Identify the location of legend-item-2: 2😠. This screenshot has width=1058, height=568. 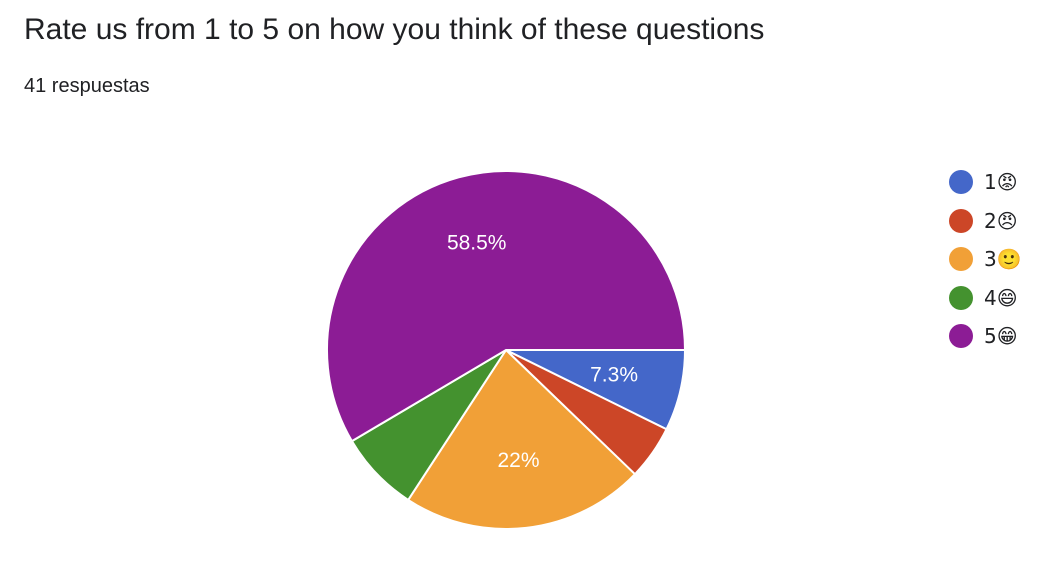
(985, 220).